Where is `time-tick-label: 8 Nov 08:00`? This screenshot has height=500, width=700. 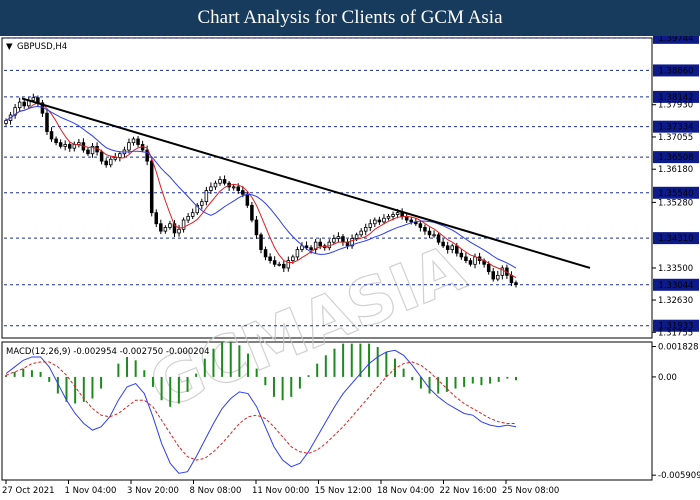
time-tick-label: 8 Nov 08:00 is located at coordinates (216, 491).